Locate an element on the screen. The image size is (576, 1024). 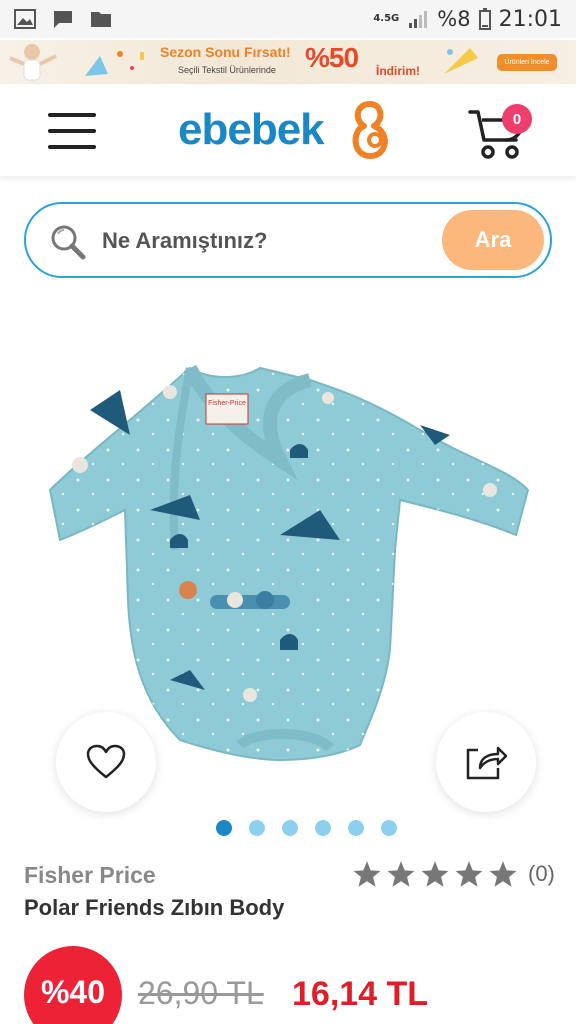
promo-subtitle: Seçili Tekstil Ürünlerinde is located at coordinates (227, 70).